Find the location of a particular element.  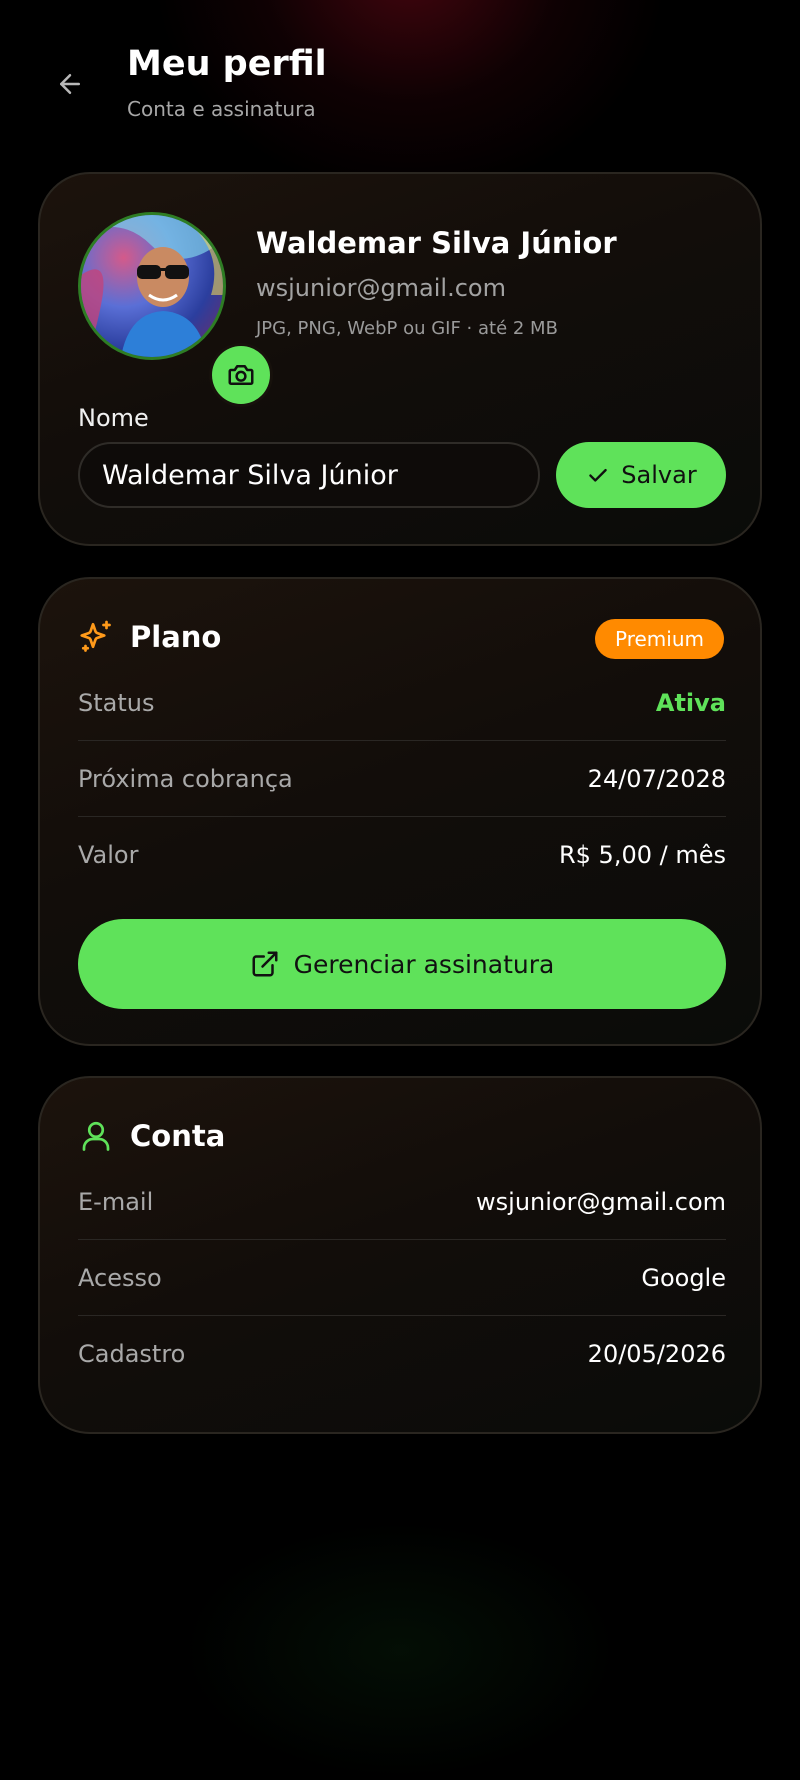

page-subtitle: Conta e assinatura is located at coordinates (221, 109).